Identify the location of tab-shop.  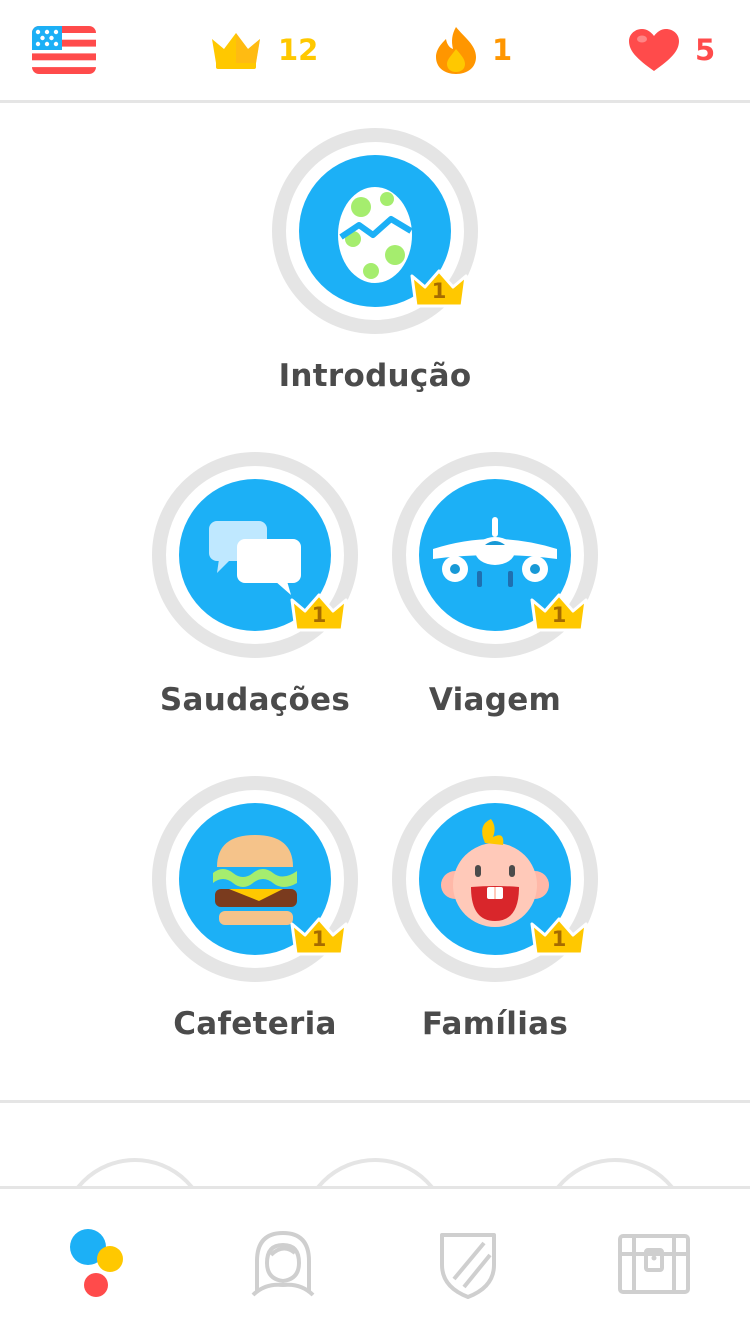
(654, 1263).